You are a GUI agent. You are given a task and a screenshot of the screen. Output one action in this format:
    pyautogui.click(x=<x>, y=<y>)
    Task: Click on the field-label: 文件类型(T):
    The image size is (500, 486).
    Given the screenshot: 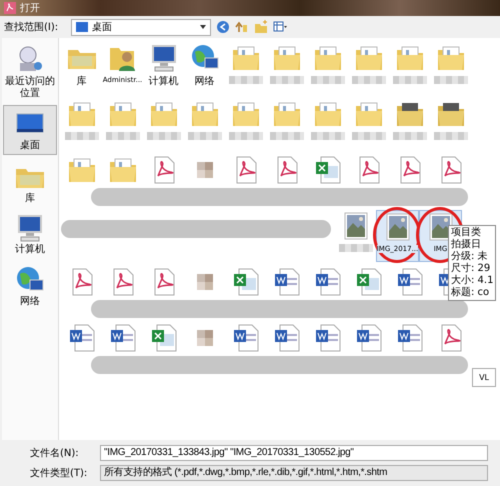 What is the action you would take?
    pyautogui.click(x=59, y=473)
    